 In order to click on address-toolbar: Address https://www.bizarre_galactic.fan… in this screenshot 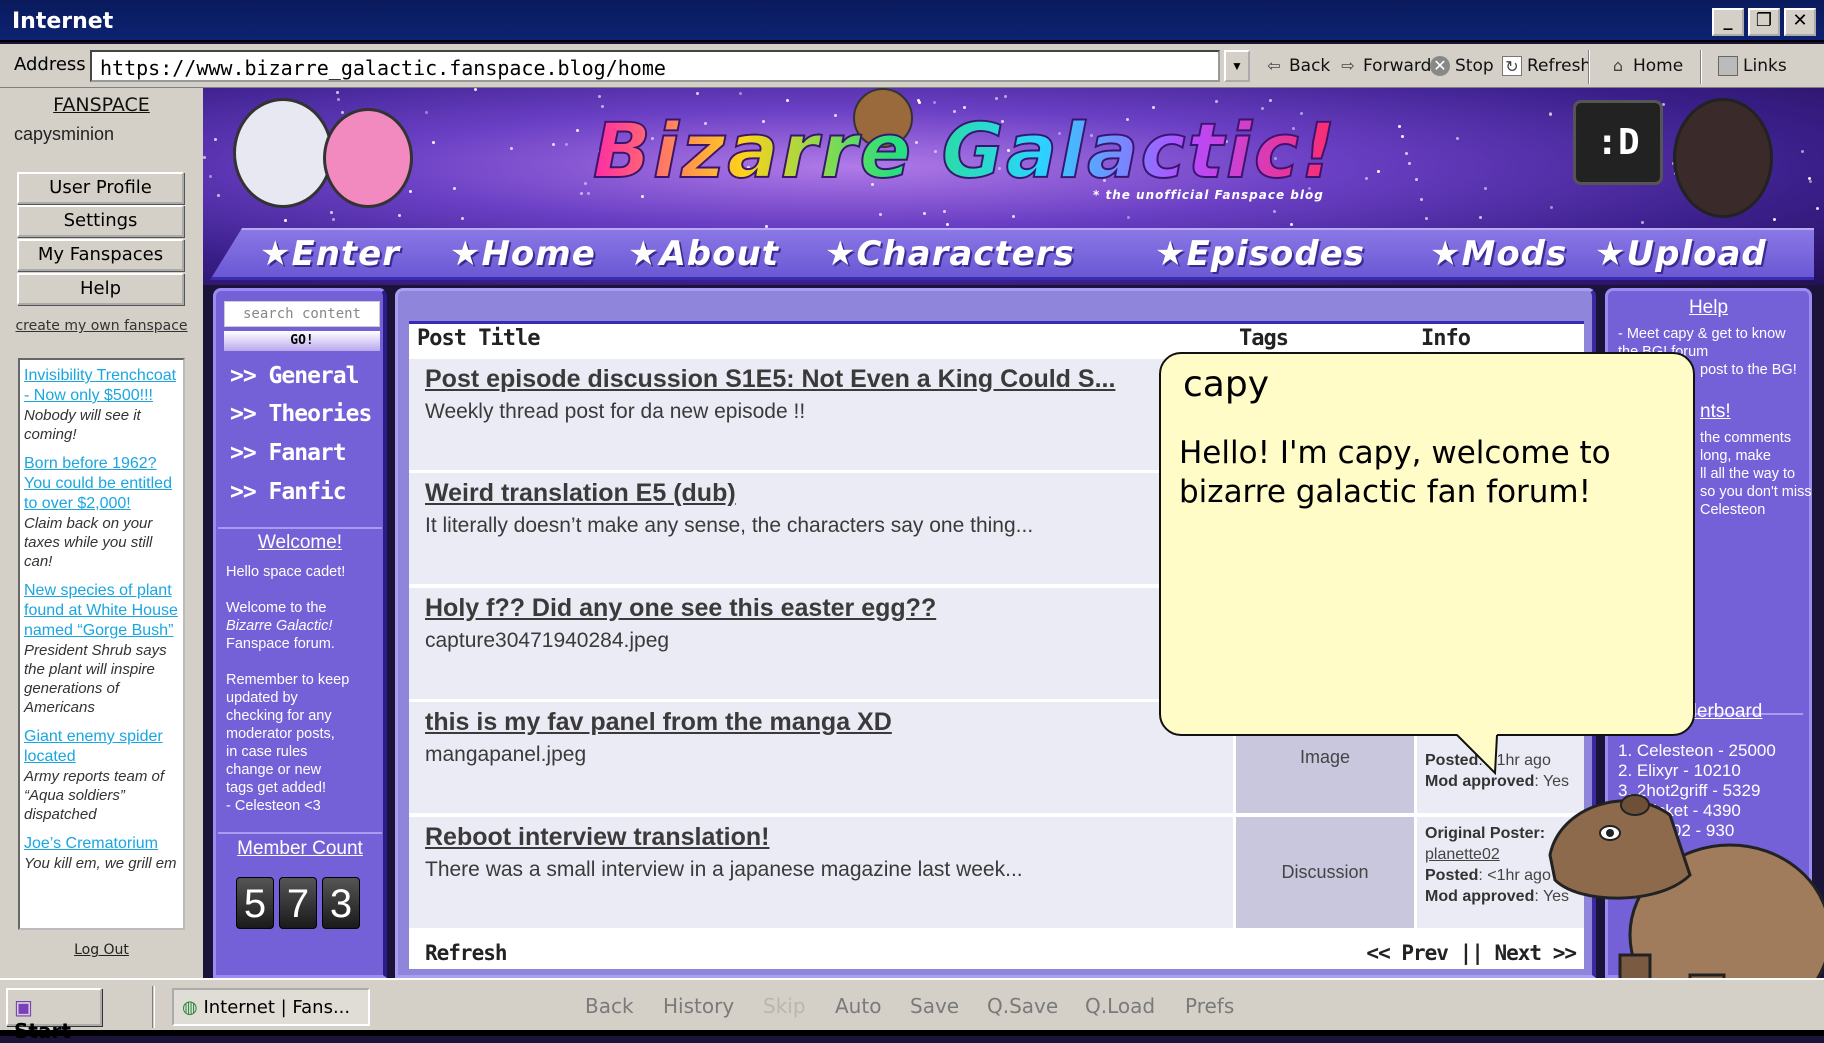, I will do `click(912, 66)`.